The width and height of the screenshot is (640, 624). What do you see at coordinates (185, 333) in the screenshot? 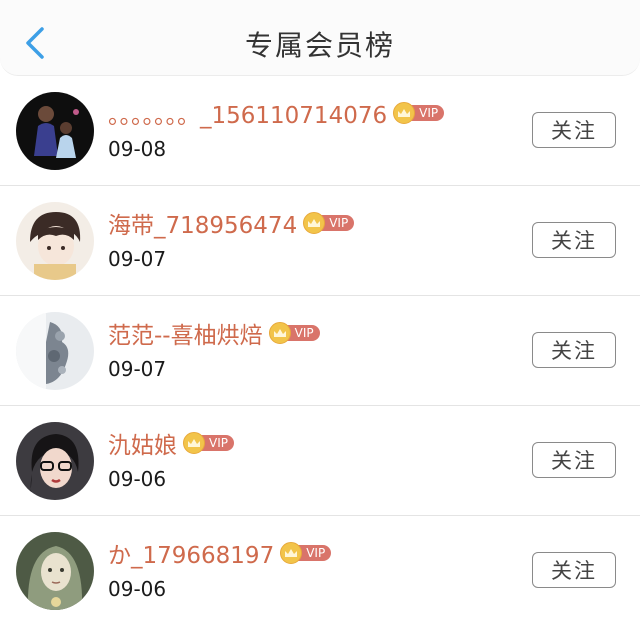
I see `member-name: 范范--喜柚烘焙` at bounding box center [185, 333].